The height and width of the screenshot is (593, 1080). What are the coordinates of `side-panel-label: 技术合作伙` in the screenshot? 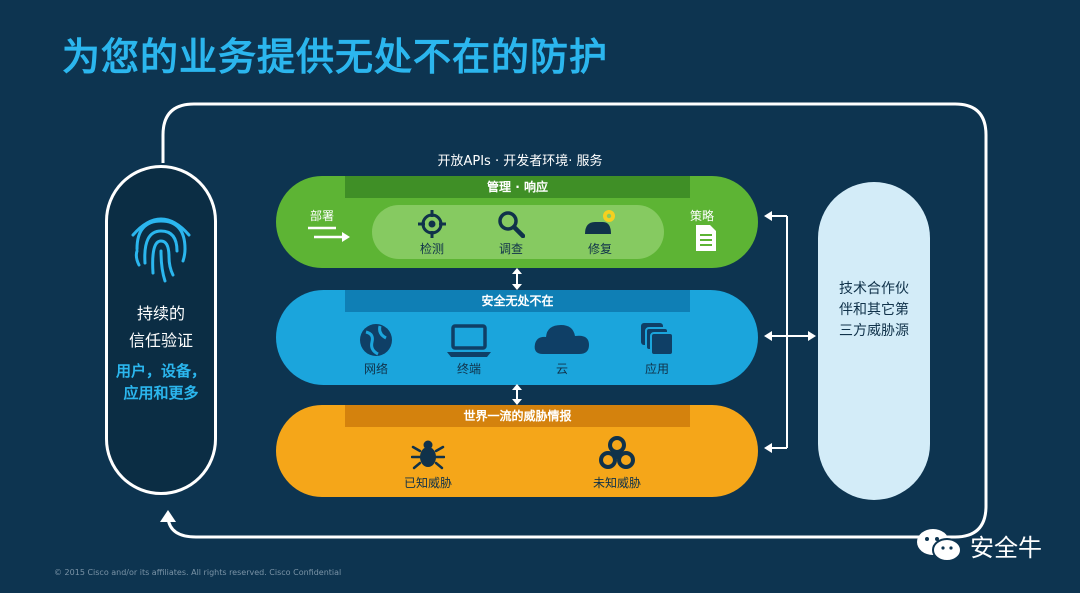 It's located at (874, 289).